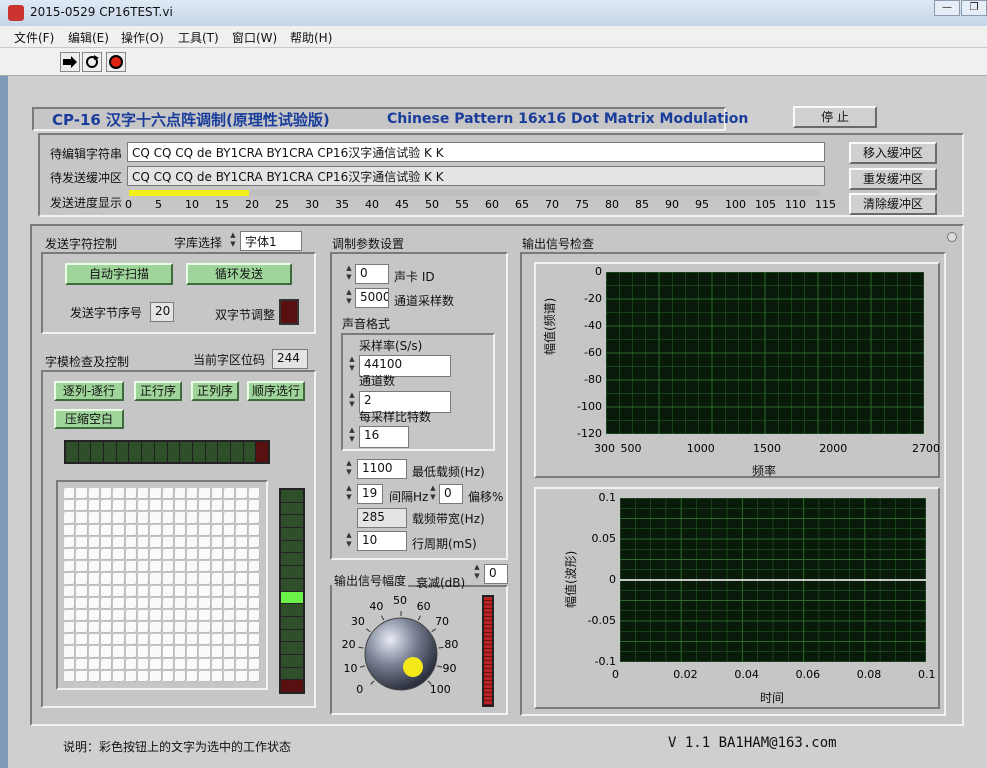 The image size is (987, 768). Describe the element at coordinates (947, 8) in the screenshot. I see `minimize-button: —` at that location.